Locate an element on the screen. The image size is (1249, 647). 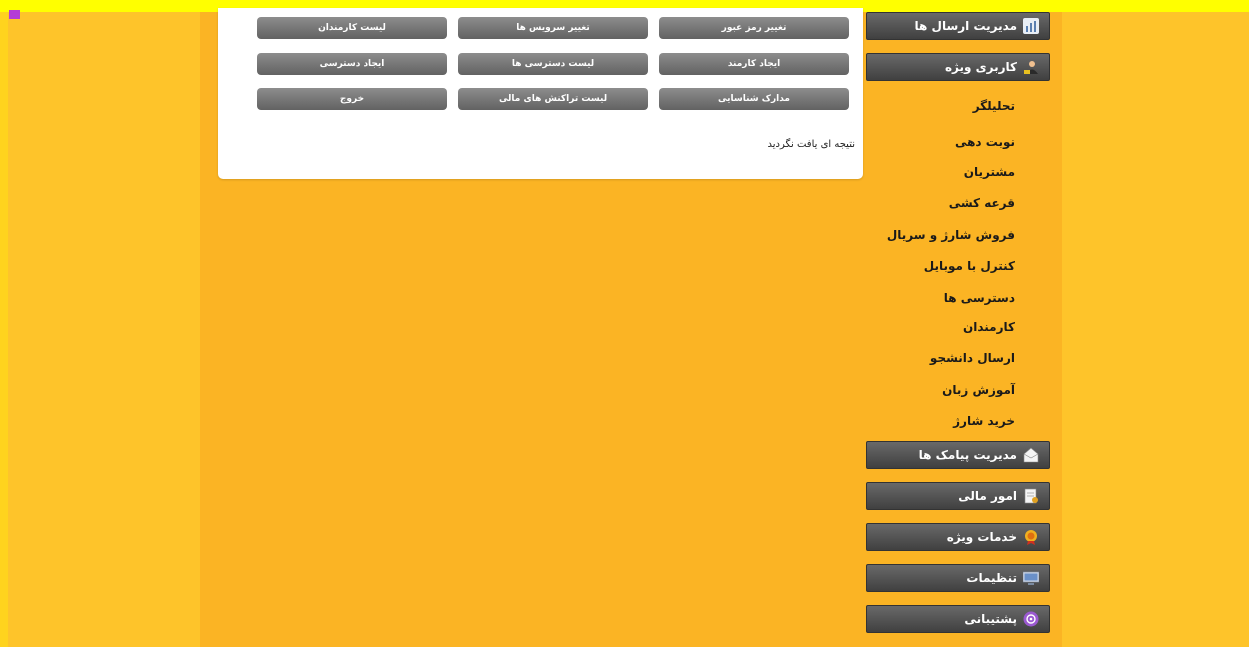
right-column is located at coordinates (1155, 329).